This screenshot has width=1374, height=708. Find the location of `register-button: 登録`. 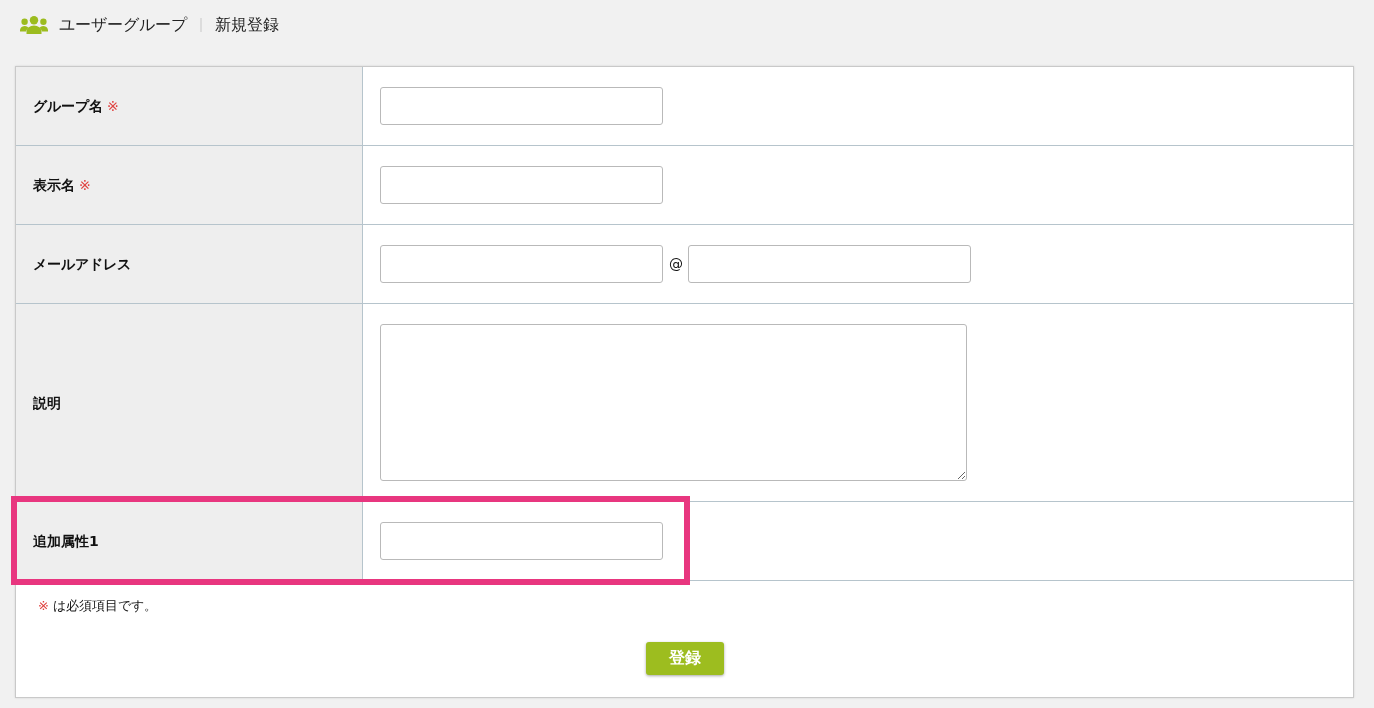

register-button: 登録 is located at coordinates (684, 658).